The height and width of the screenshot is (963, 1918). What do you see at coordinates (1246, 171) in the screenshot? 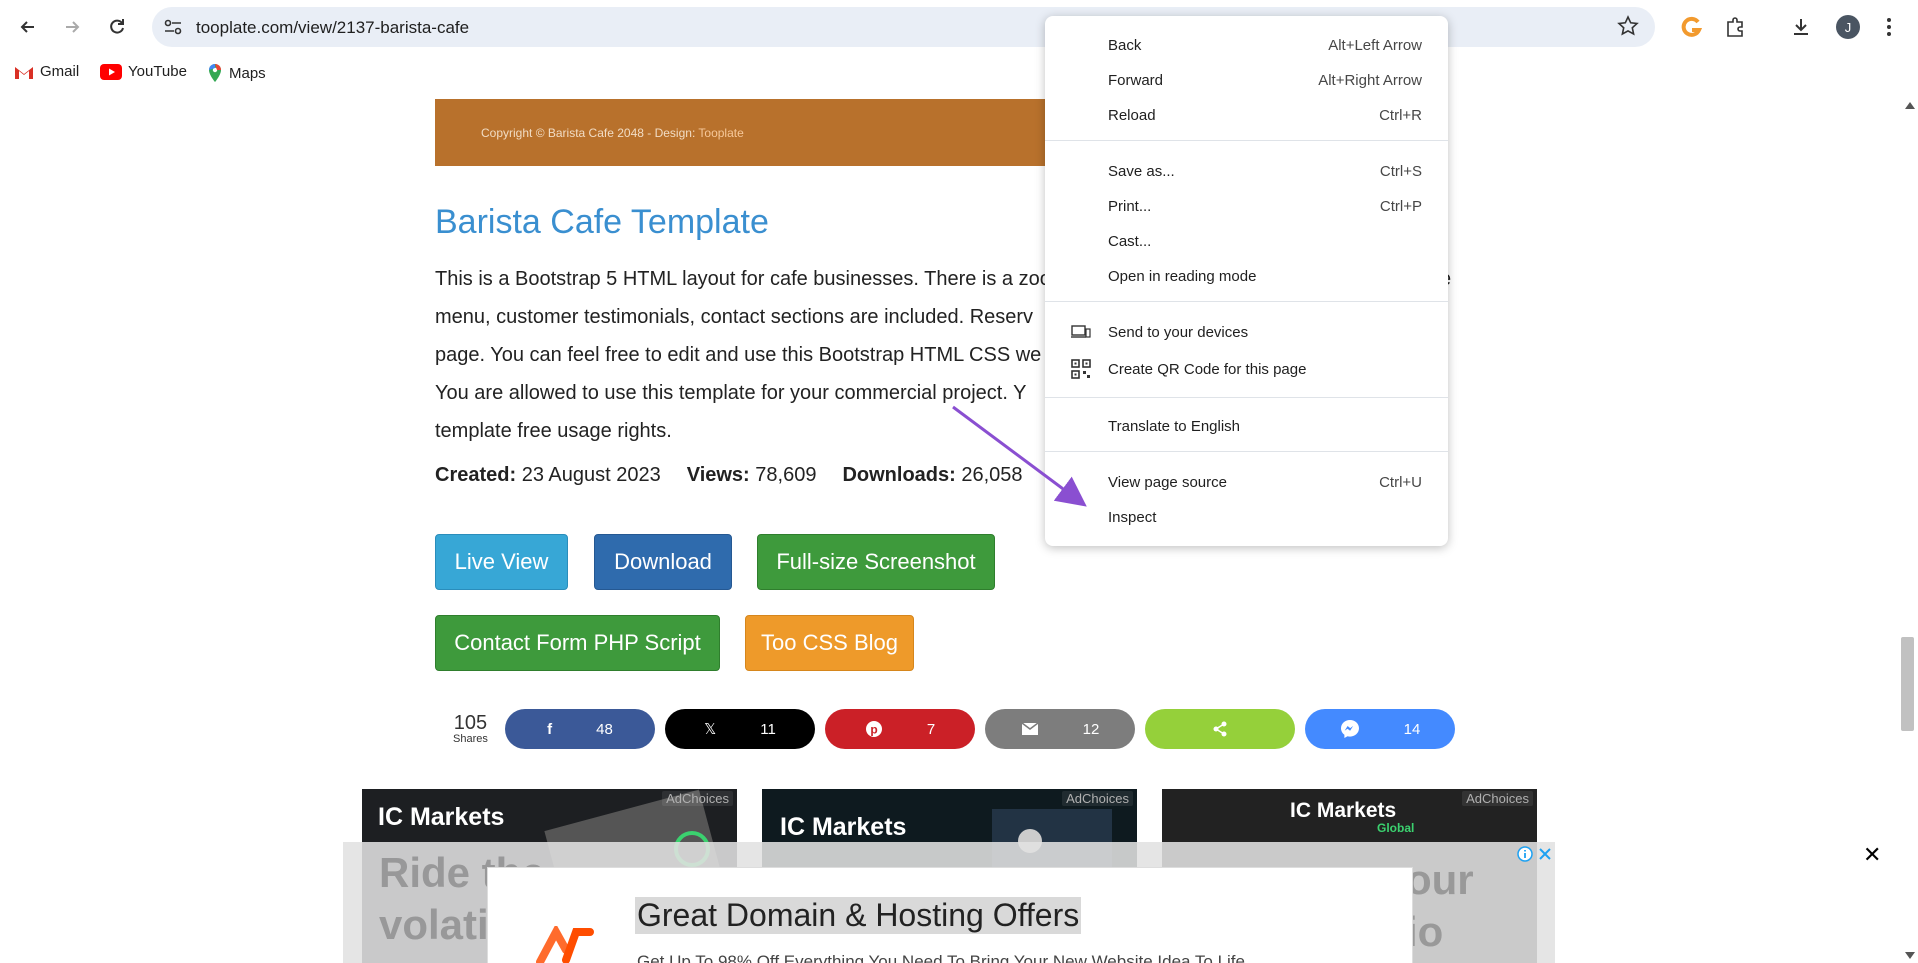
I see `menu-item-save-as: Save as... Ctrl+S` at bounding box center [1246, 171].